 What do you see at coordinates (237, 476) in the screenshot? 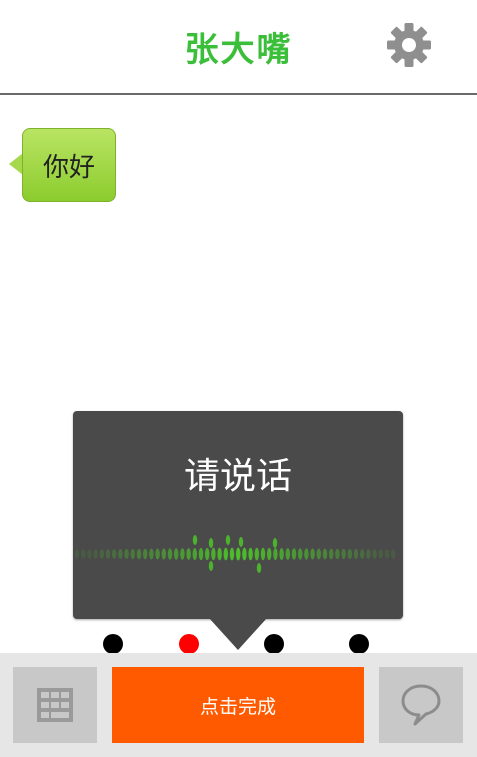
I see `voice-prompt: 请说话` at bounding box center [237, 476].